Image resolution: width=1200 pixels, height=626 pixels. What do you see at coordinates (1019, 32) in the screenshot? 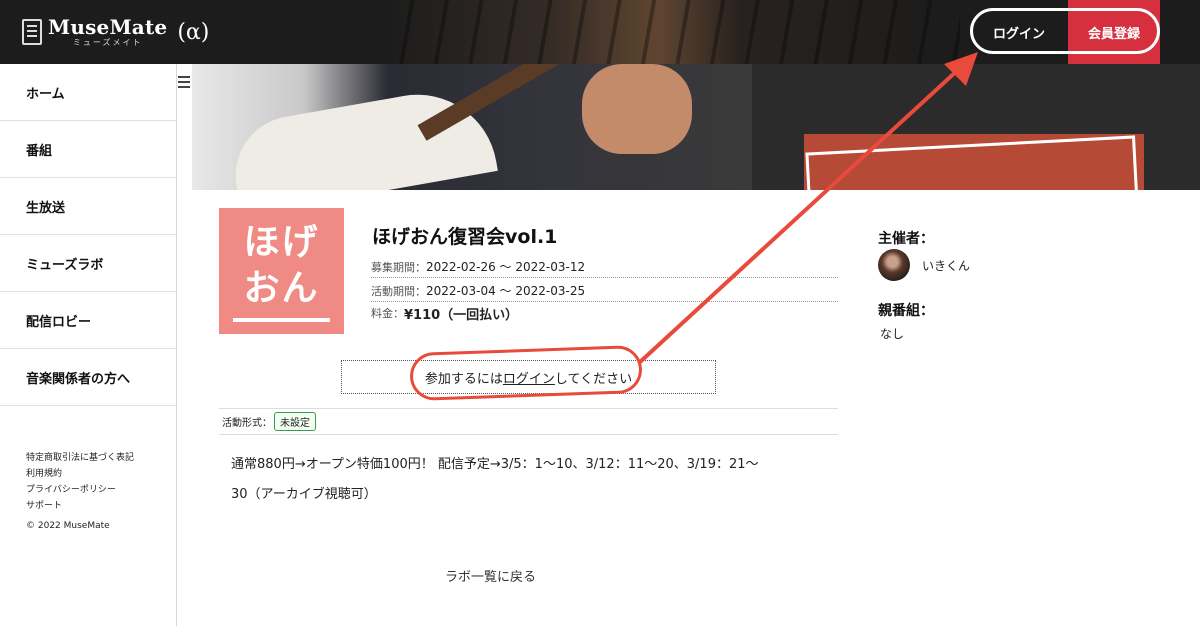
I see `login-button: ログイン` at bounding box center [1019, 32].